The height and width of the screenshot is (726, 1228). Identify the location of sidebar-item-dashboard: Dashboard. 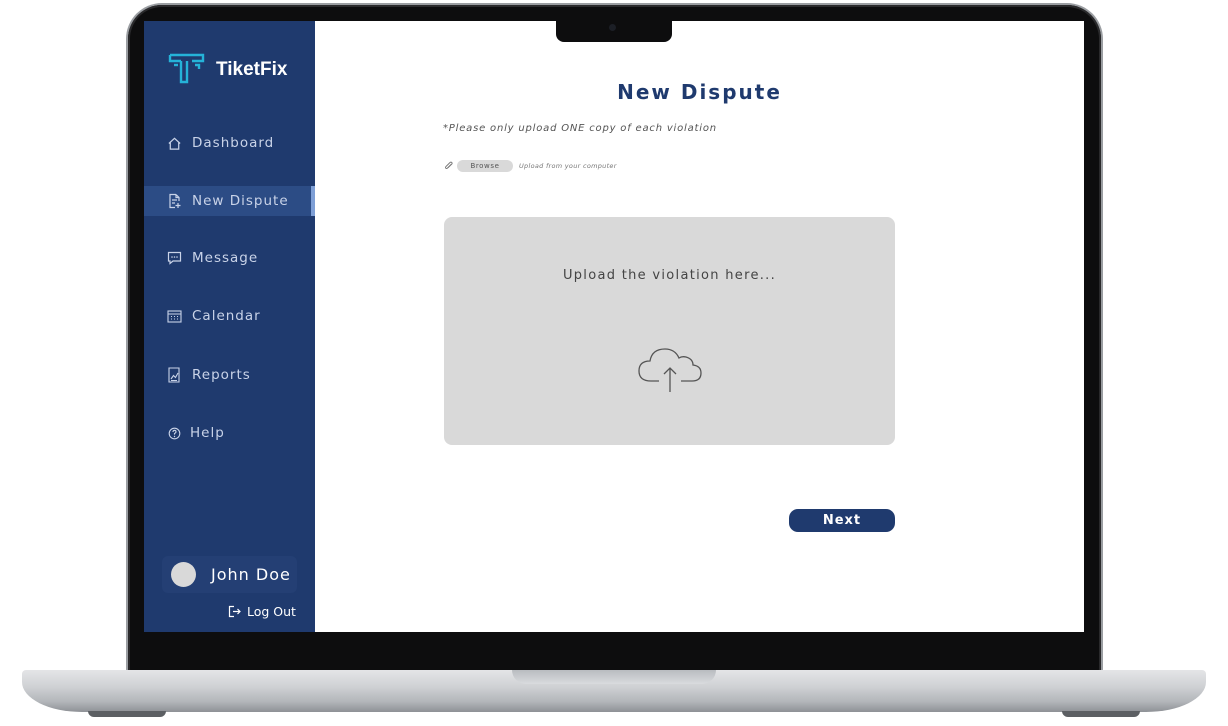
(229, 143).